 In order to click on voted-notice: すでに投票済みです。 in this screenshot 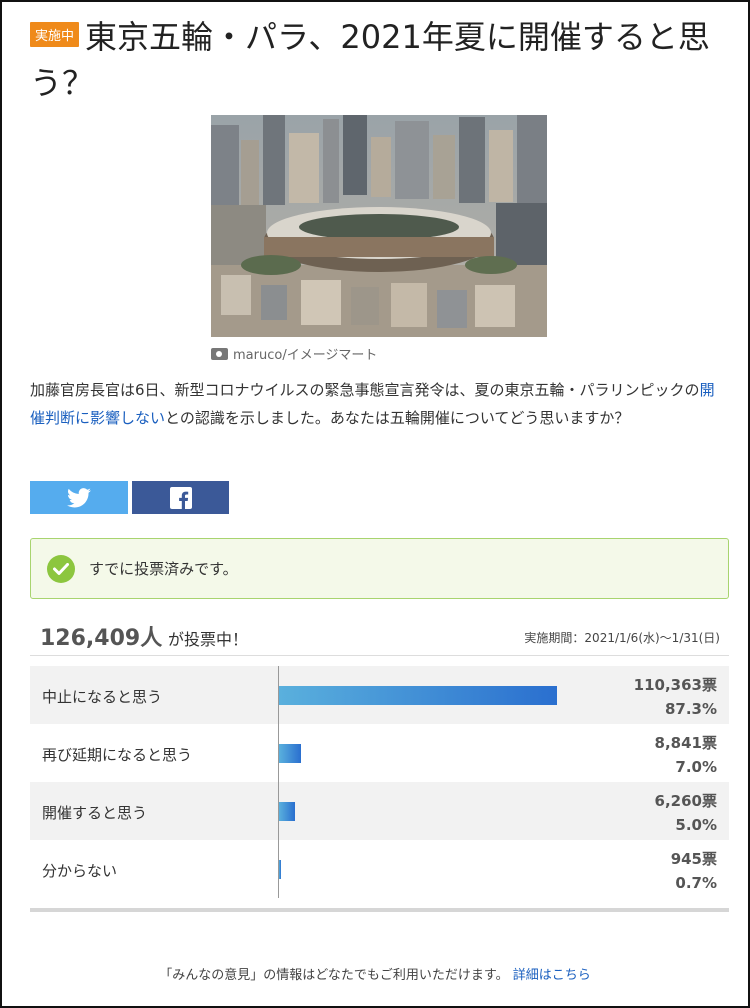, I will do `click(379, 568)`.